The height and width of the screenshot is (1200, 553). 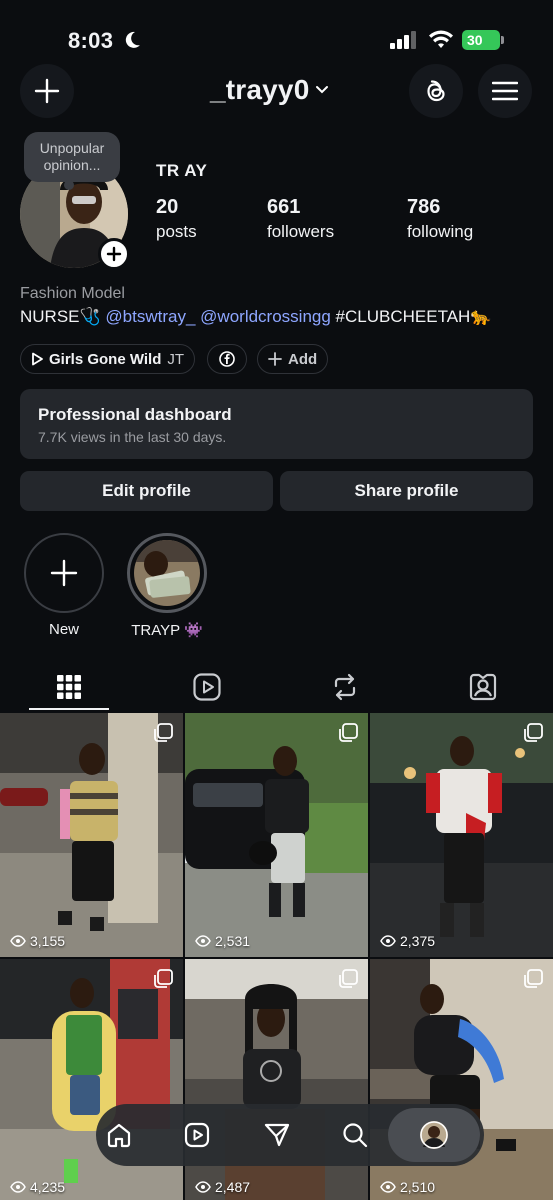 I want to click on tab-reels, so click(x=207, y=687).